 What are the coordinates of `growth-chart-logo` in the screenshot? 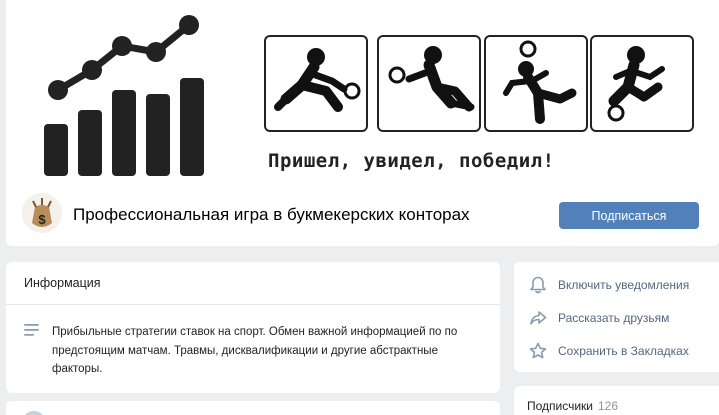 It's located at (124, 95).